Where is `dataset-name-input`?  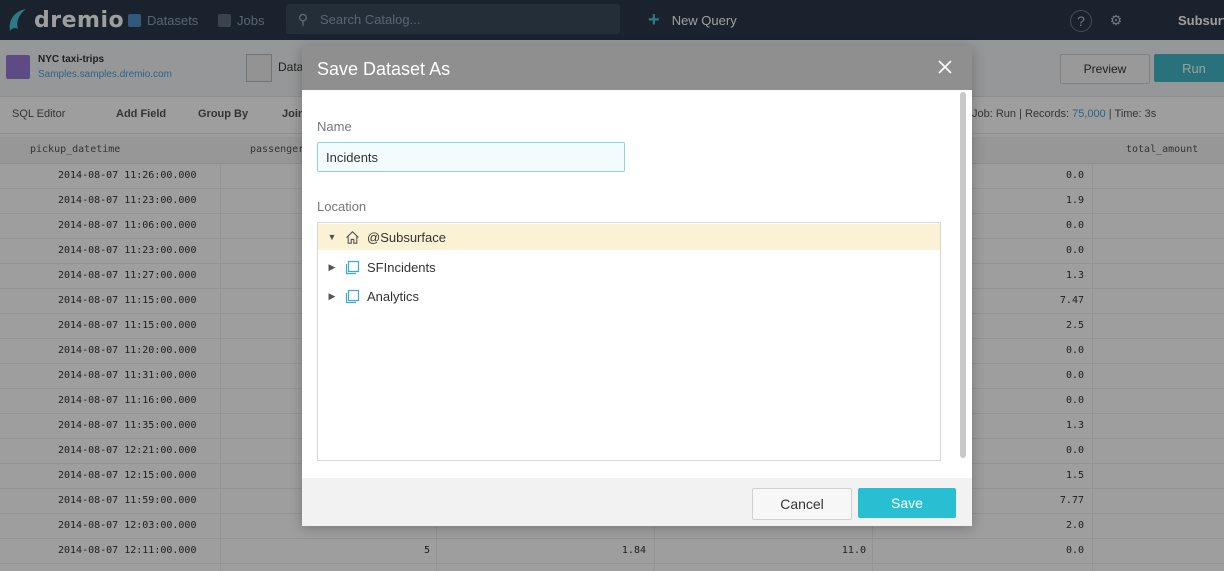
dataset-name-input is located at coordinates (471, 157).